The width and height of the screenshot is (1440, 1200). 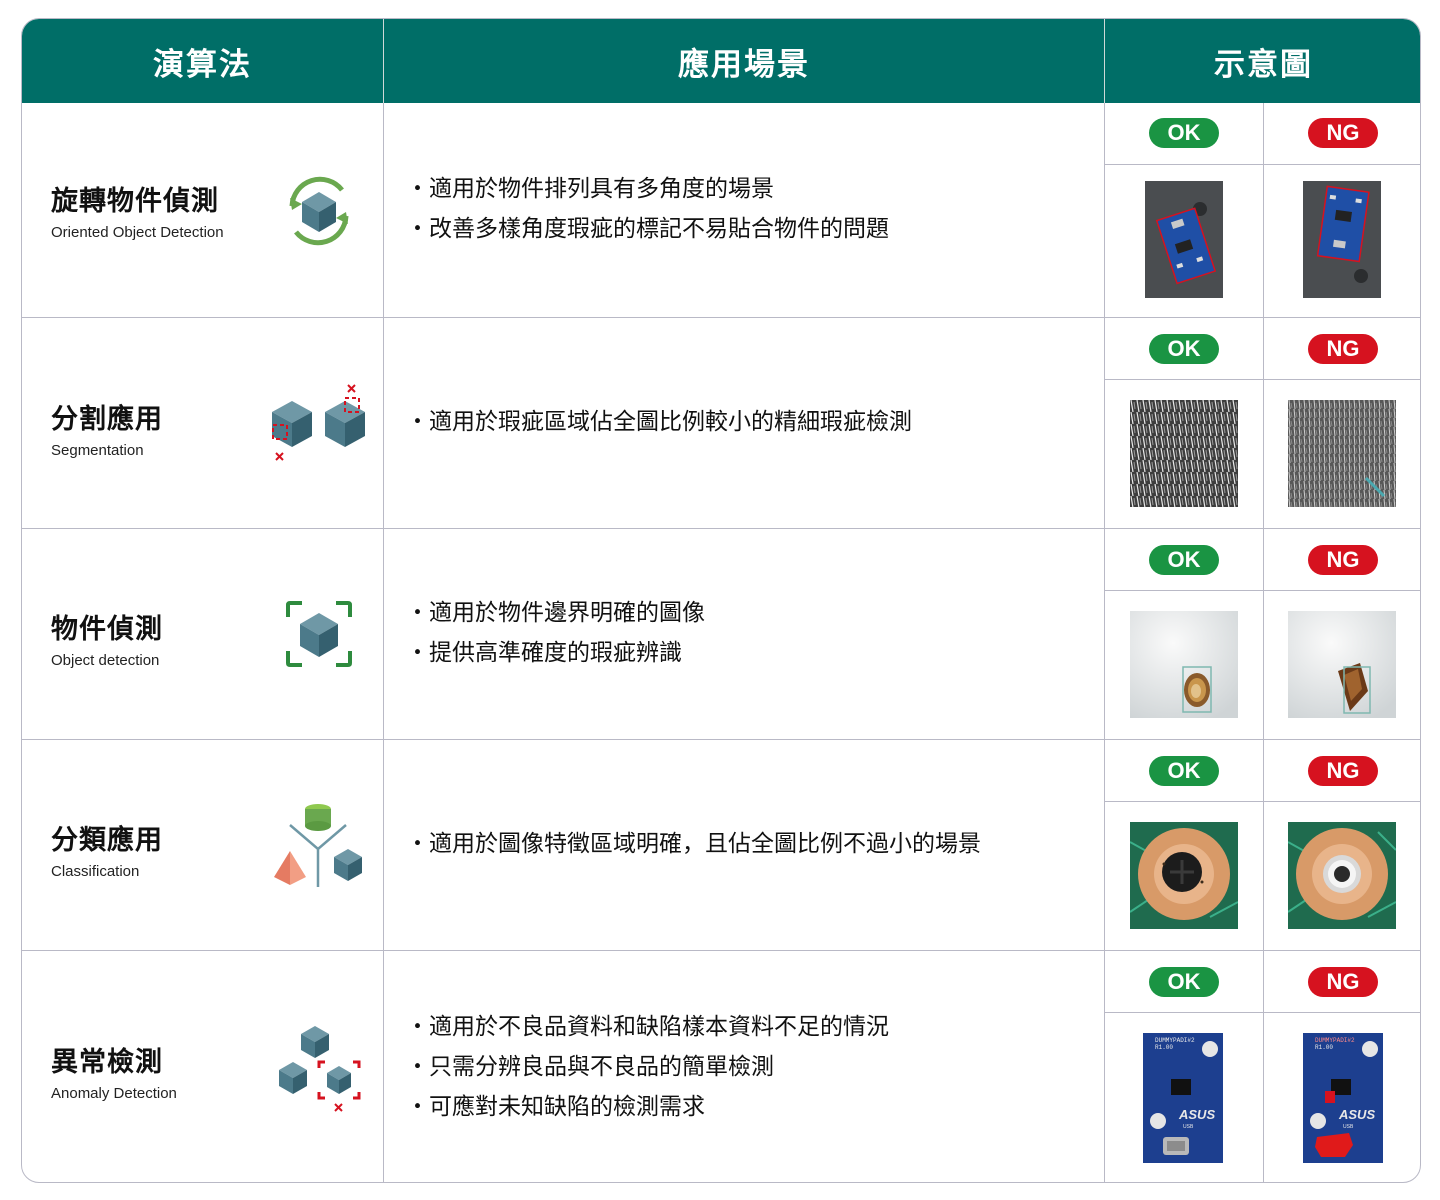 What do you see at coordinates (555, 1107) in the screenshot?
I see `scenario-item: ・可應對未知缺陷的檢測需求` at bounding box center [555, 1107].